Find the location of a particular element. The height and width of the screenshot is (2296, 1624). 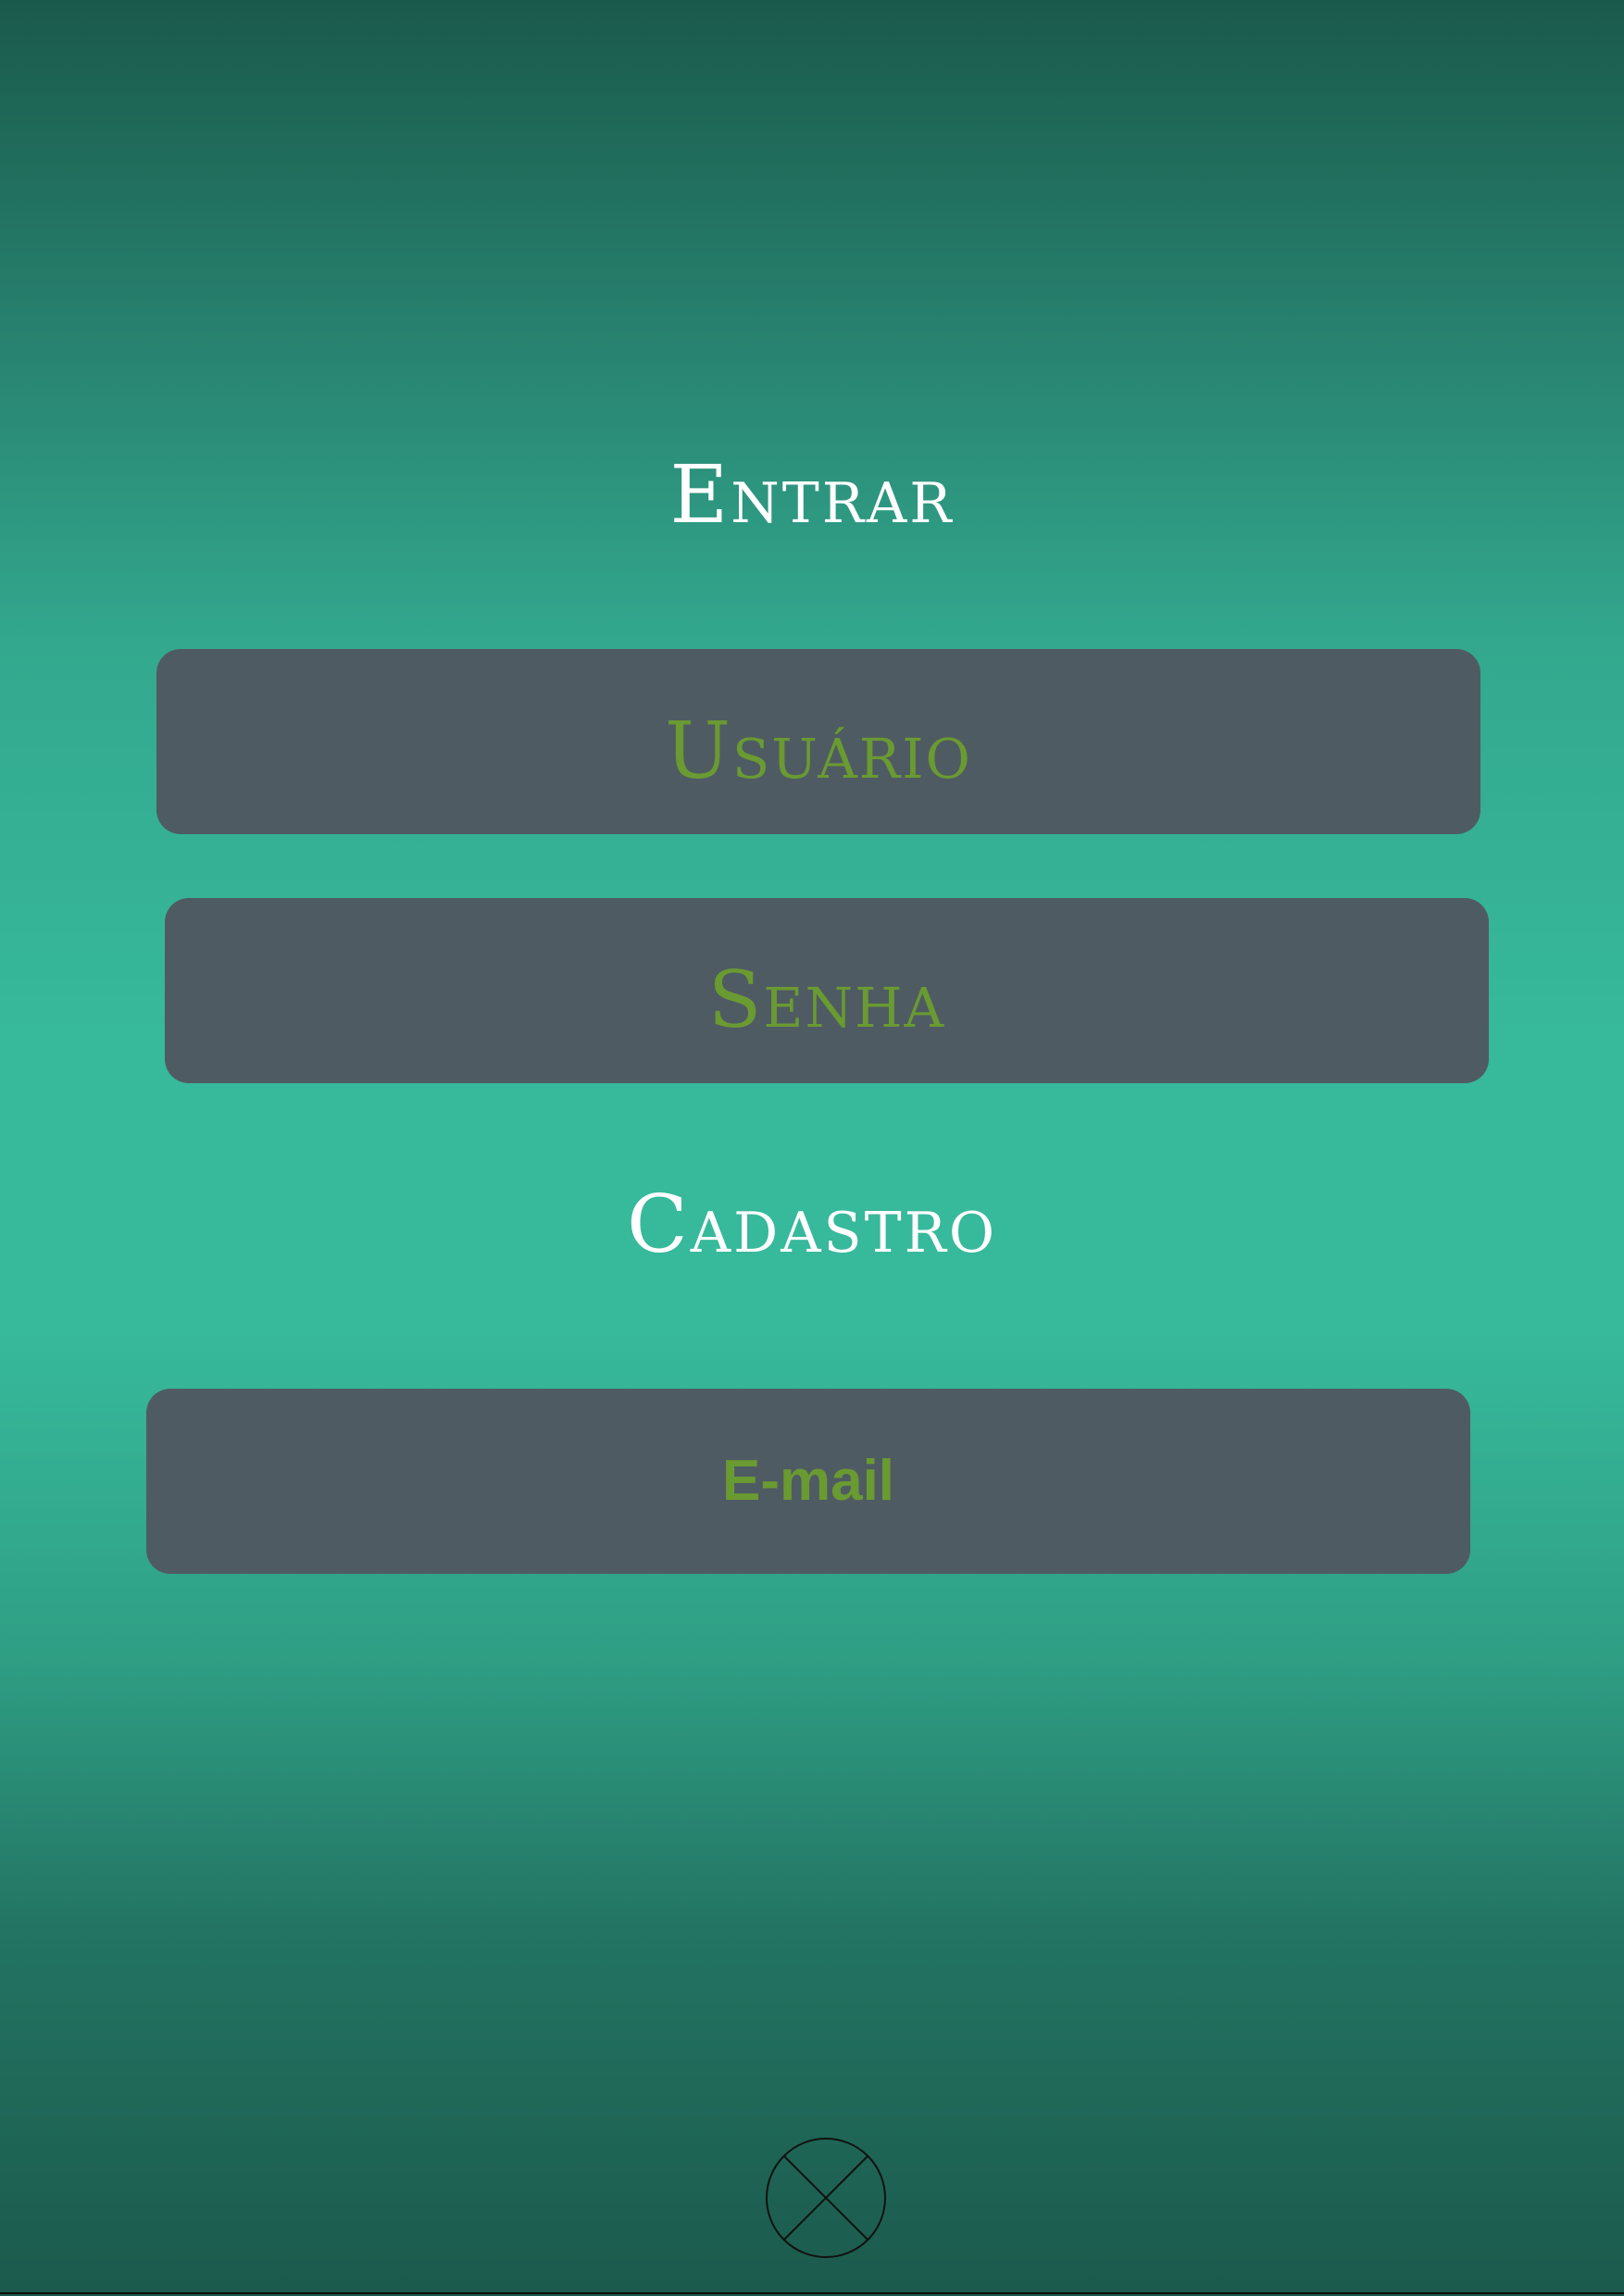

email-field: E-mail is located at coordinates (808, 1481).